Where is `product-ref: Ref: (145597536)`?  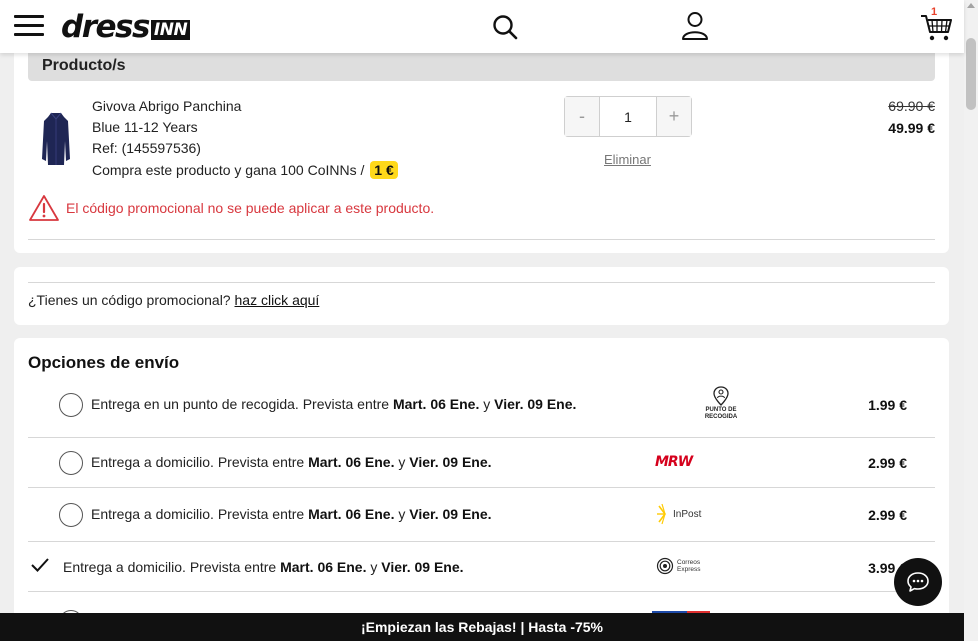 product-ref: Ref: (145597536) is located at coordinates (146, 148).